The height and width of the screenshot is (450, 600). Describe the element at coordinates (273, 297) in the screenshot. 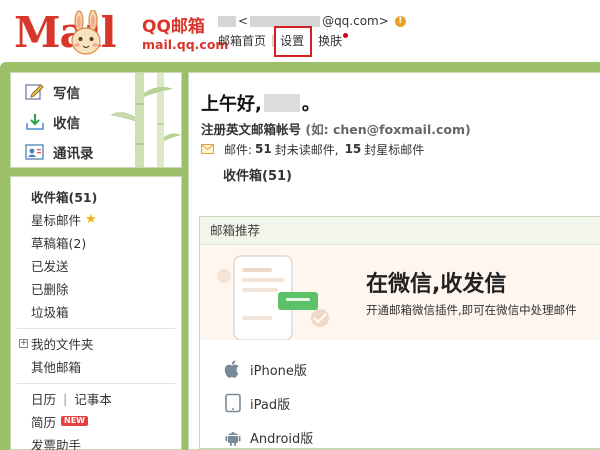

I see `phone-illustration-icon` at that location.